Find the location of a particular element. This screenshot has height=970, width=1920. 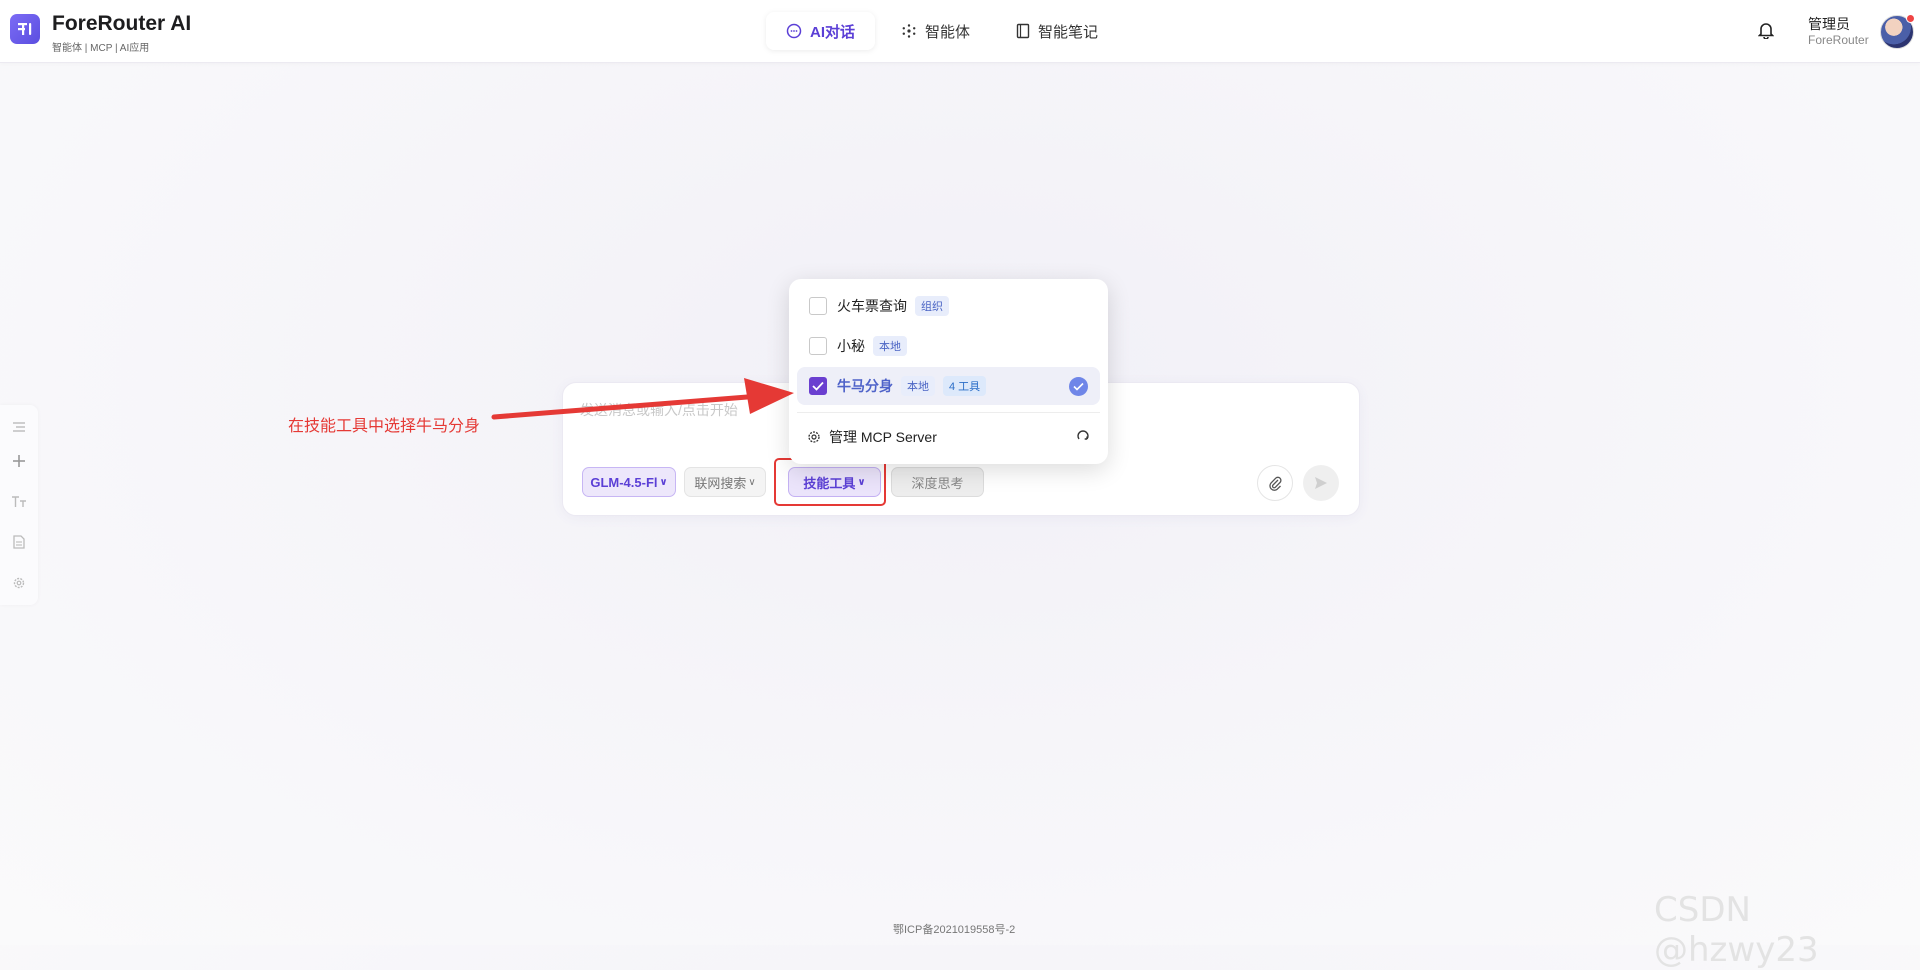

notebook-icon is located at coordinates (1023, 31).